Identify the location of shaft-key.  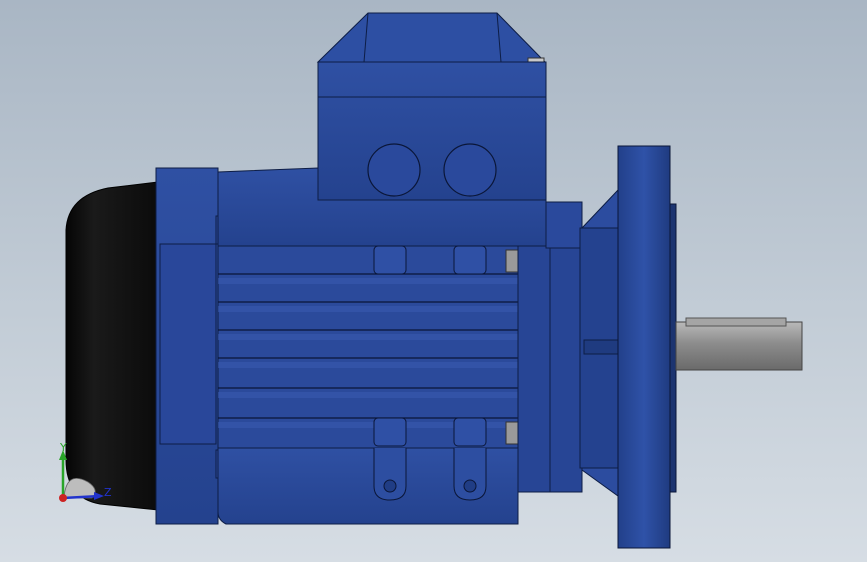
(736, 322).